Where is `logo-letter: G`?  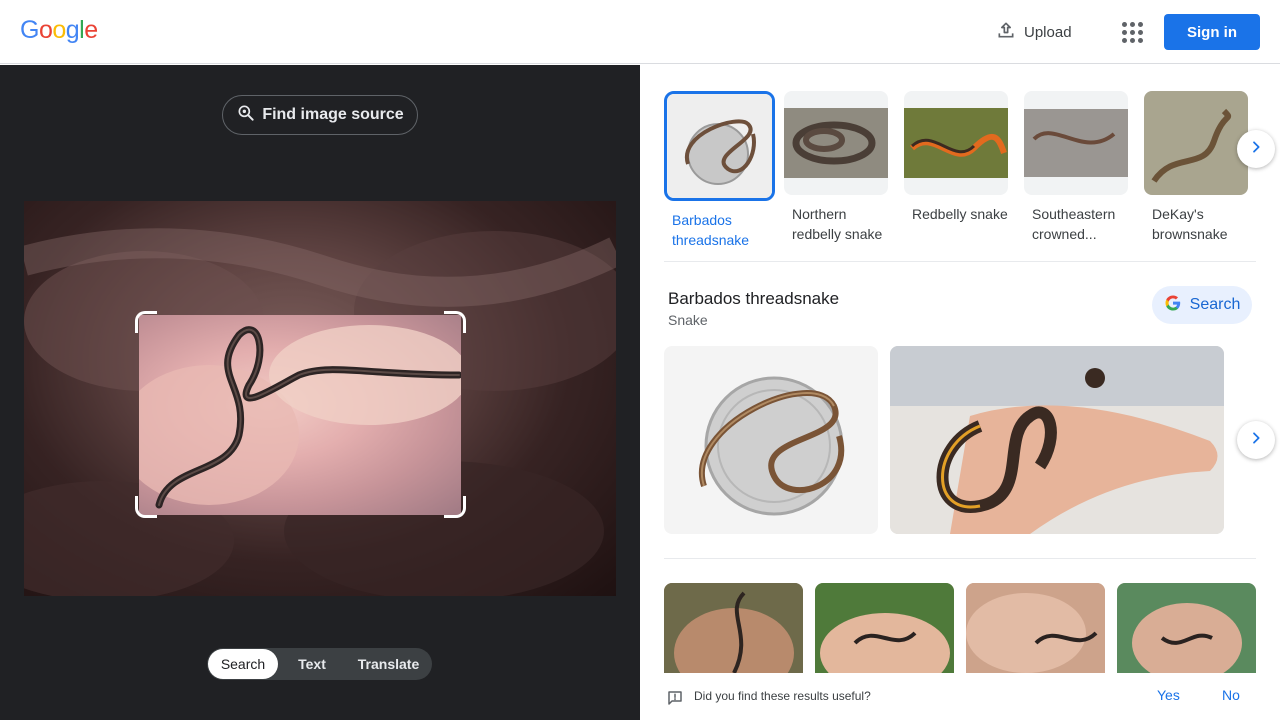 logo-letter: G is located at coordinates (29, 30).